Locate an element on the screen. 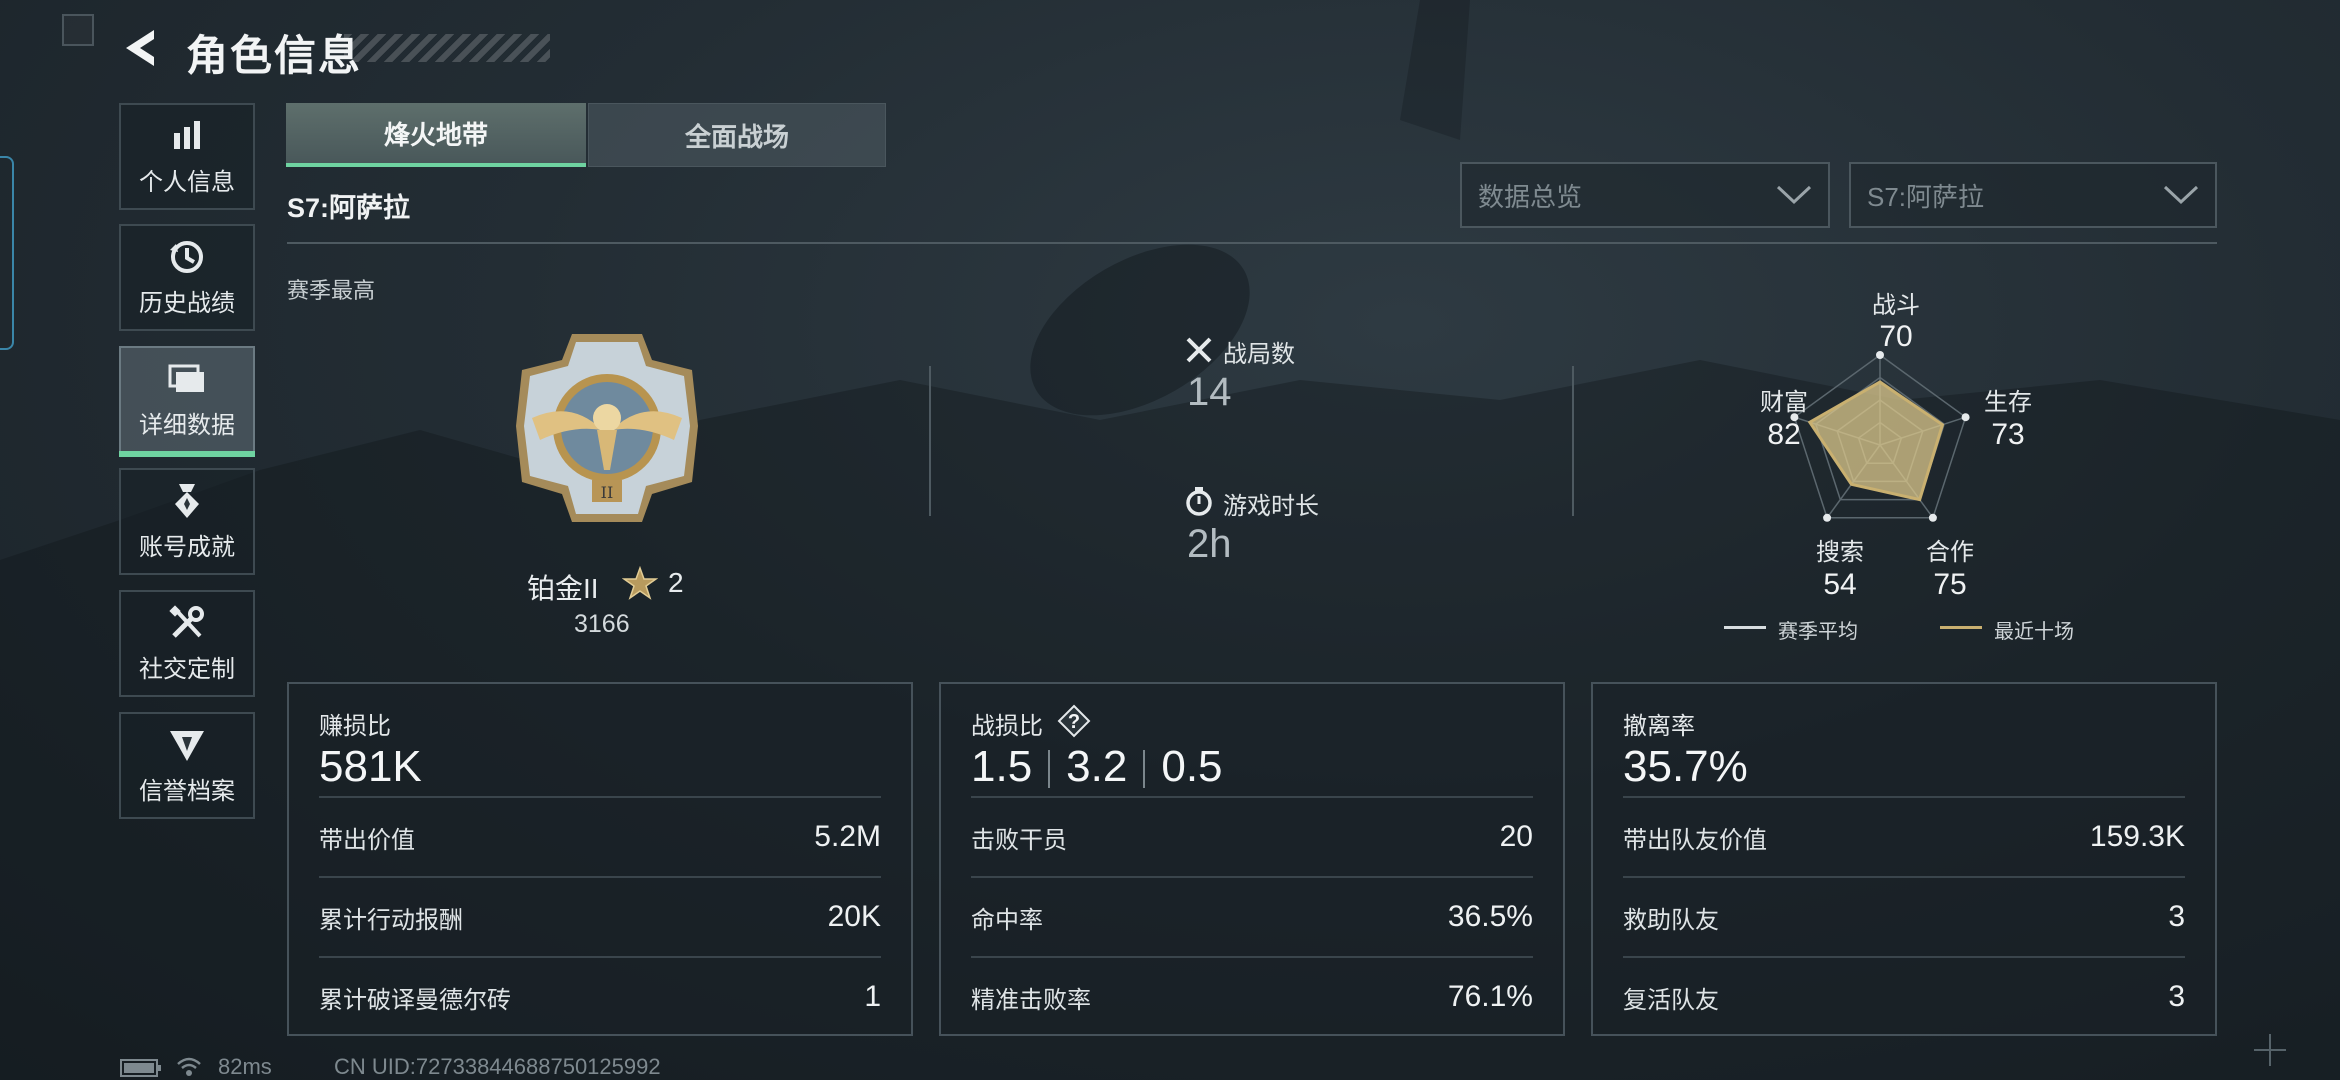 The image size is (2340, 1080). legend-swatch-season-avg is located at coordinates (1745, 627).